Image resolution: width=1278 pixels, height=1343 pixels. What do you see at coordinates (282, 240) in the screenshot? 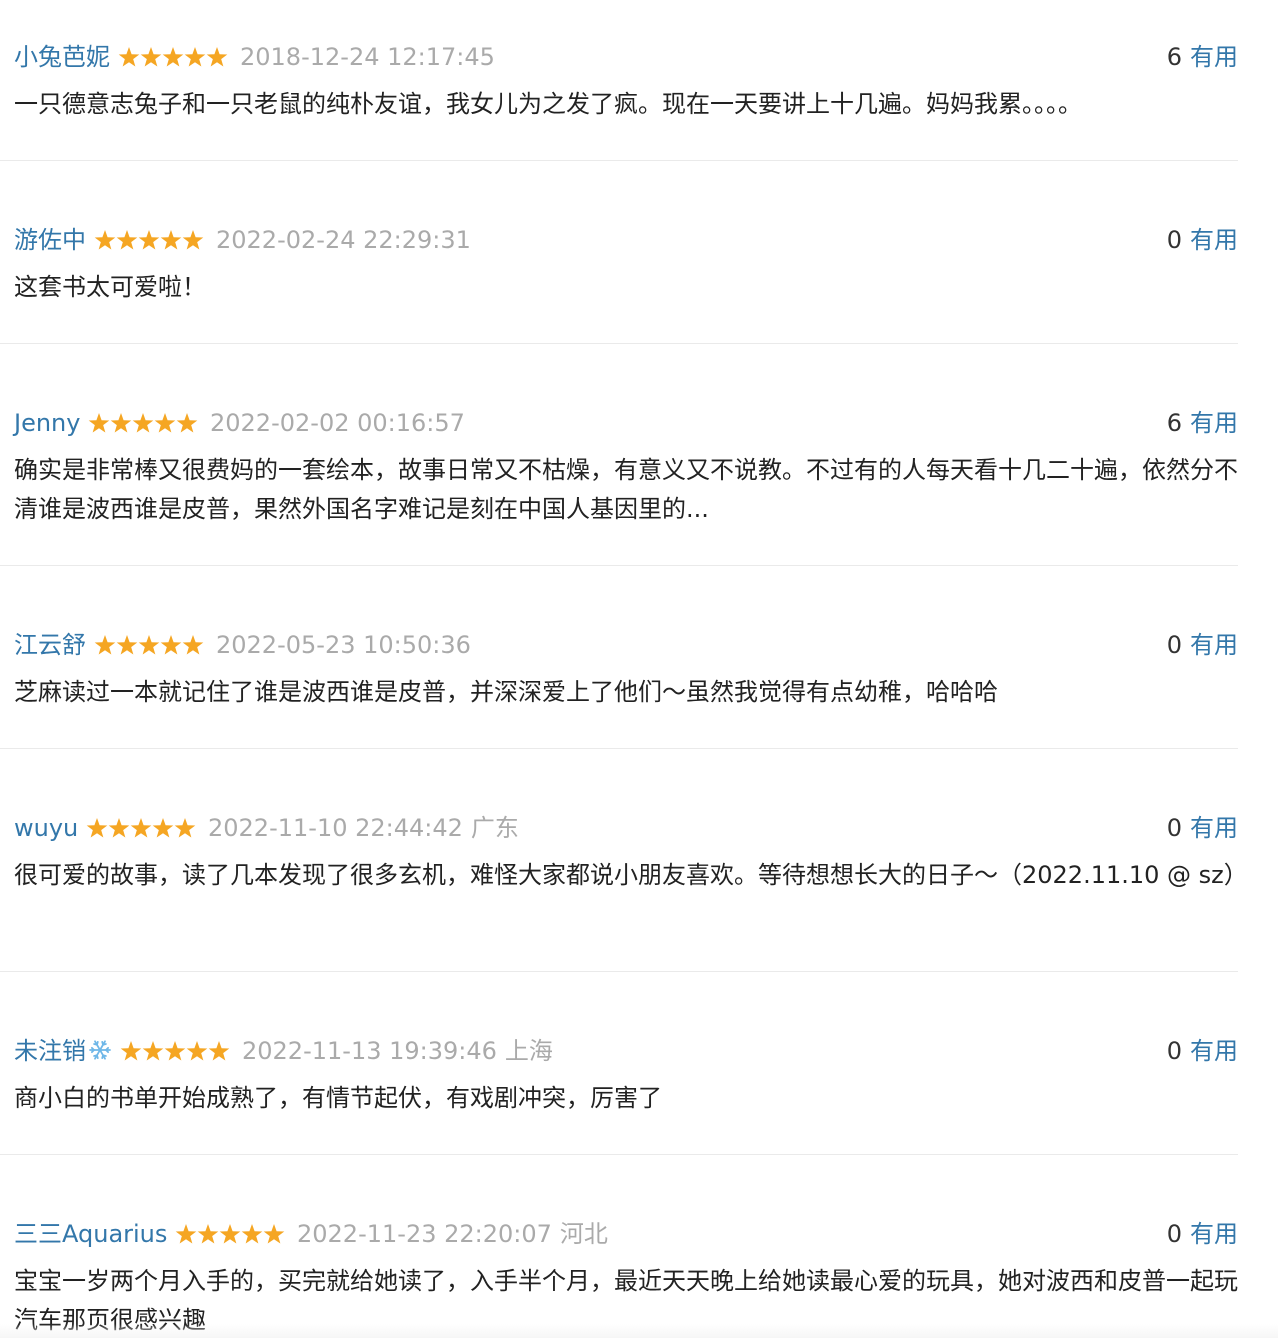
I see `comment-meta: 2022-02-24 22:29:31` at bounding box center [282, 240].